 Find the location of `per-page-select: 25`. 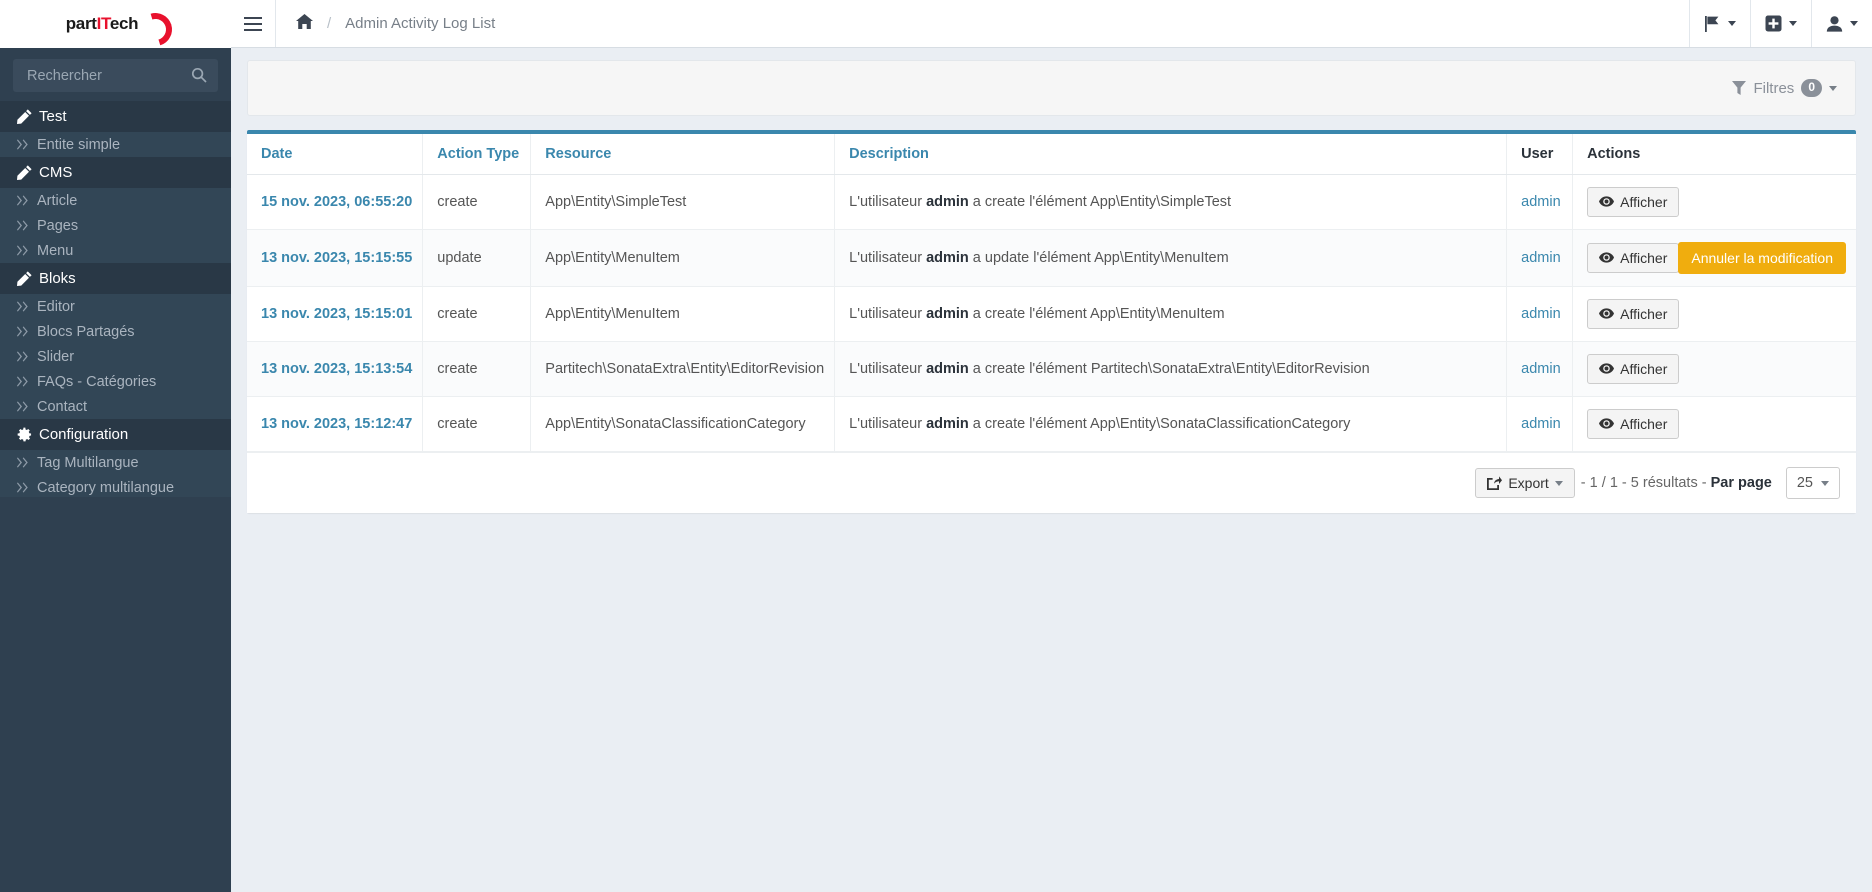

per-page-select: 25 is located at coordinates (1812, 483).